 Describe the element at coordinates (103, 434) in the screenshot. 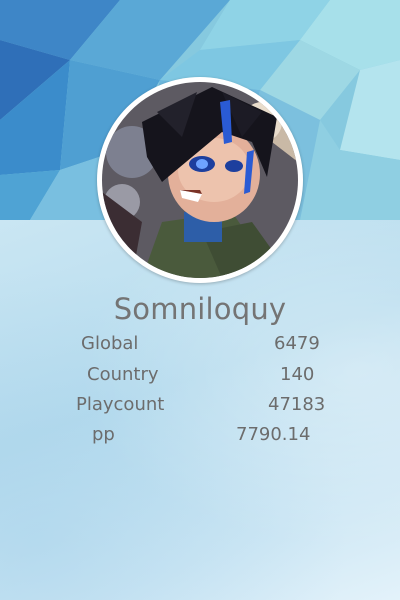

I see `stat-label-pp: pp` at that location.